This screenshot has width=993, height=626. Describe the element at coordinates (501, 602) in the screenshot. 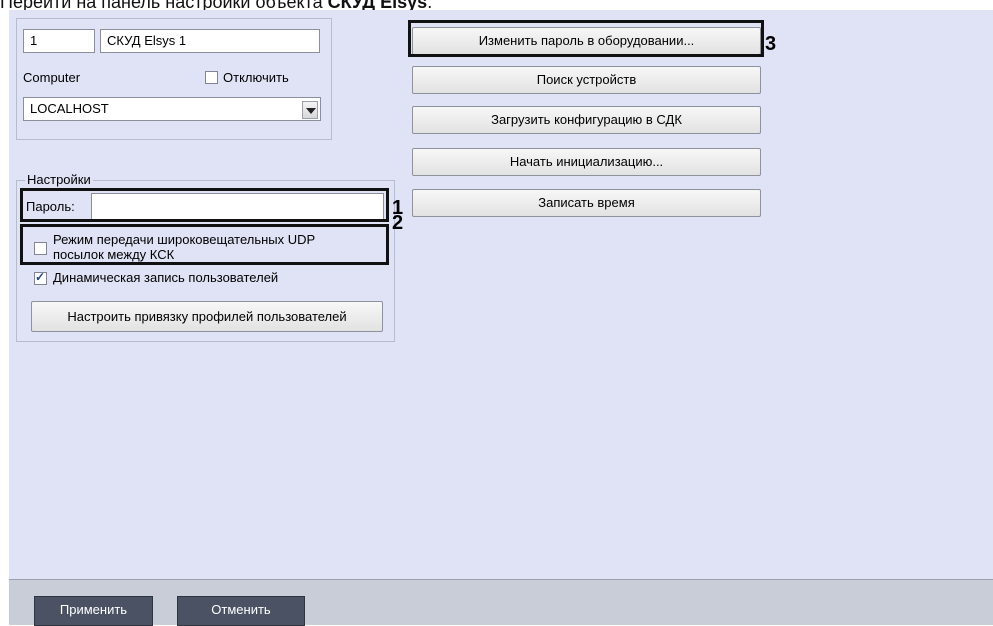

I see `bottom-bar: Применить Отменить` at that location.